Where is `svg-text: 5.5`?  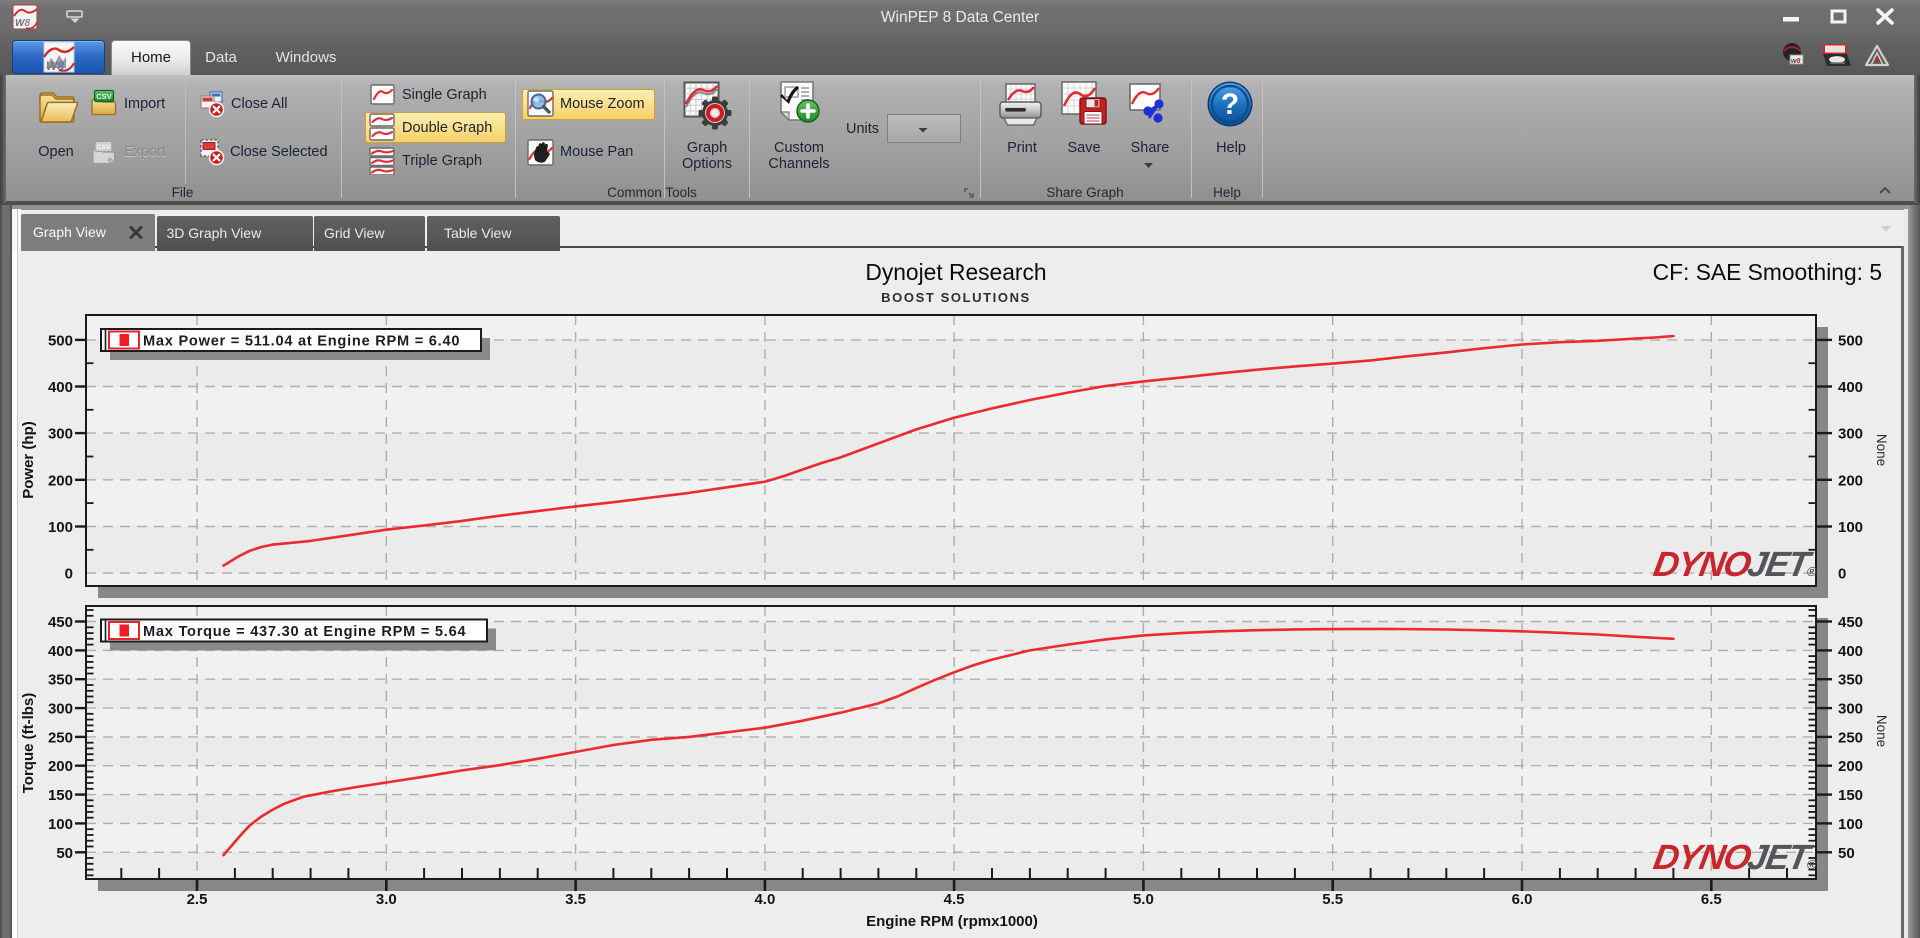 svg-text: 5.5 is located at coordinates (1332, 899).